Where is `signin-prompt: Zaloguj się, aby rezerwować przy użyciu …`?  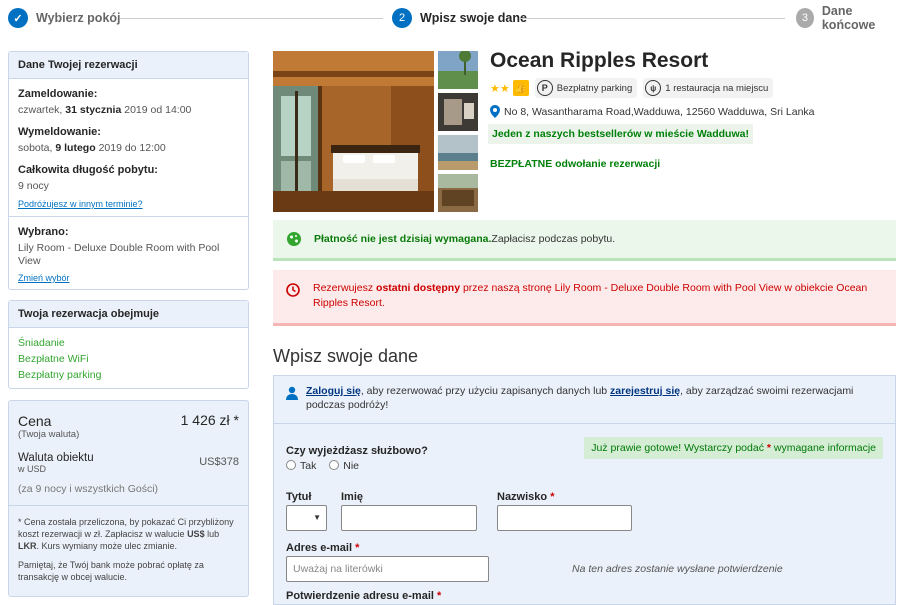 signin-prompt: Zaloguj się, aby rezerwować przy użyciu … is located at coordinates (584, 400).